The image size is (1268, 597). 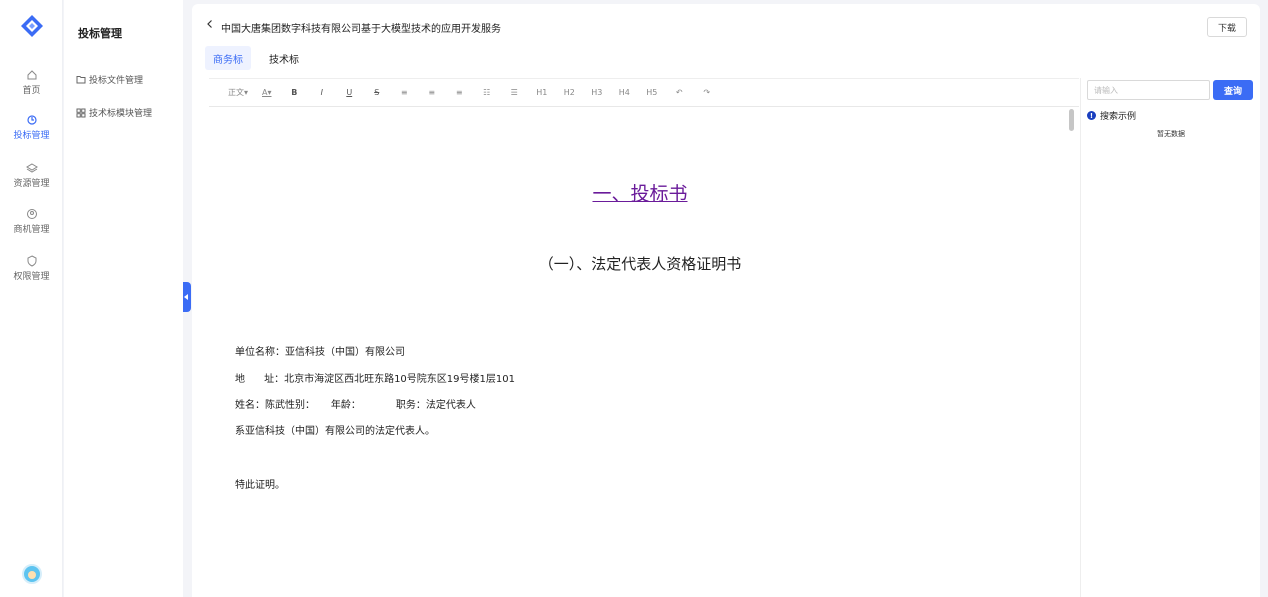 What do you see at coordinates (187, 297) in the screenshot?
I see `collapse-sidebar-button` at bounding box center [187, 297].